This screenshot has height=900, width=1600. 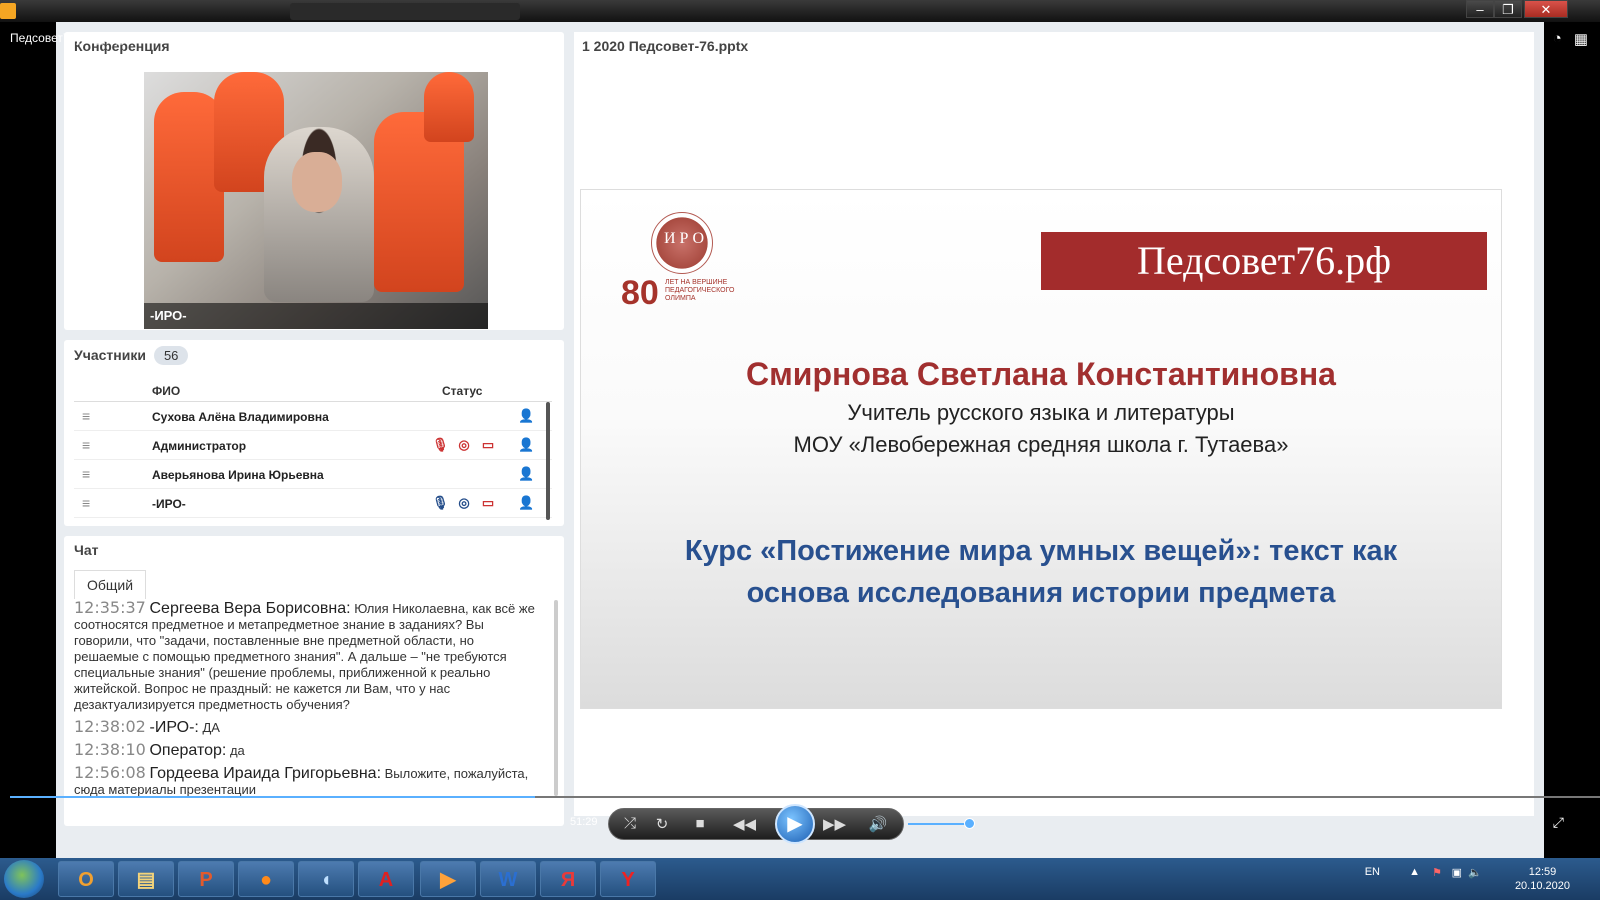 I want to click on powerpoint-icon: P, so click(x=206, y=879).